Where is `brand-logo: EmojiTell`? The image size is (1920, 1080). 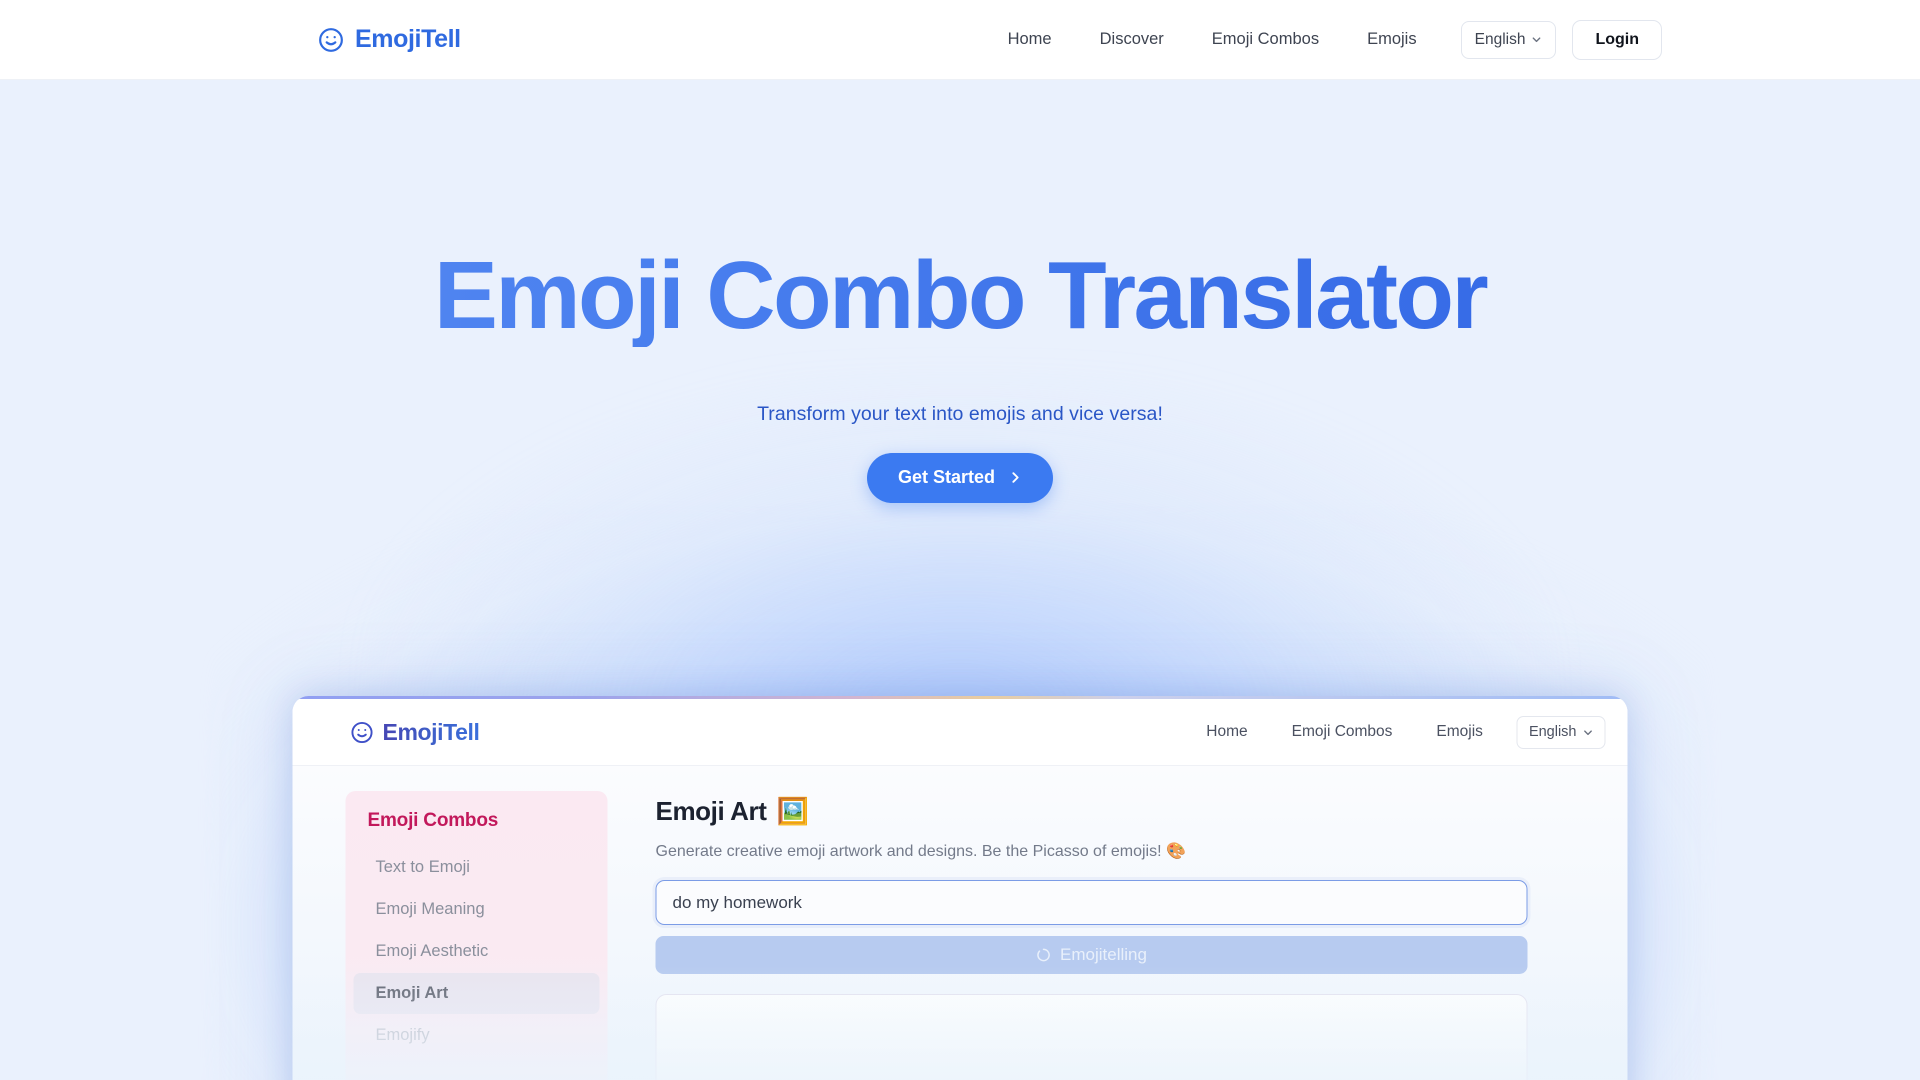 brand-logo: EmojiTell is located at coordinates (389, 39).